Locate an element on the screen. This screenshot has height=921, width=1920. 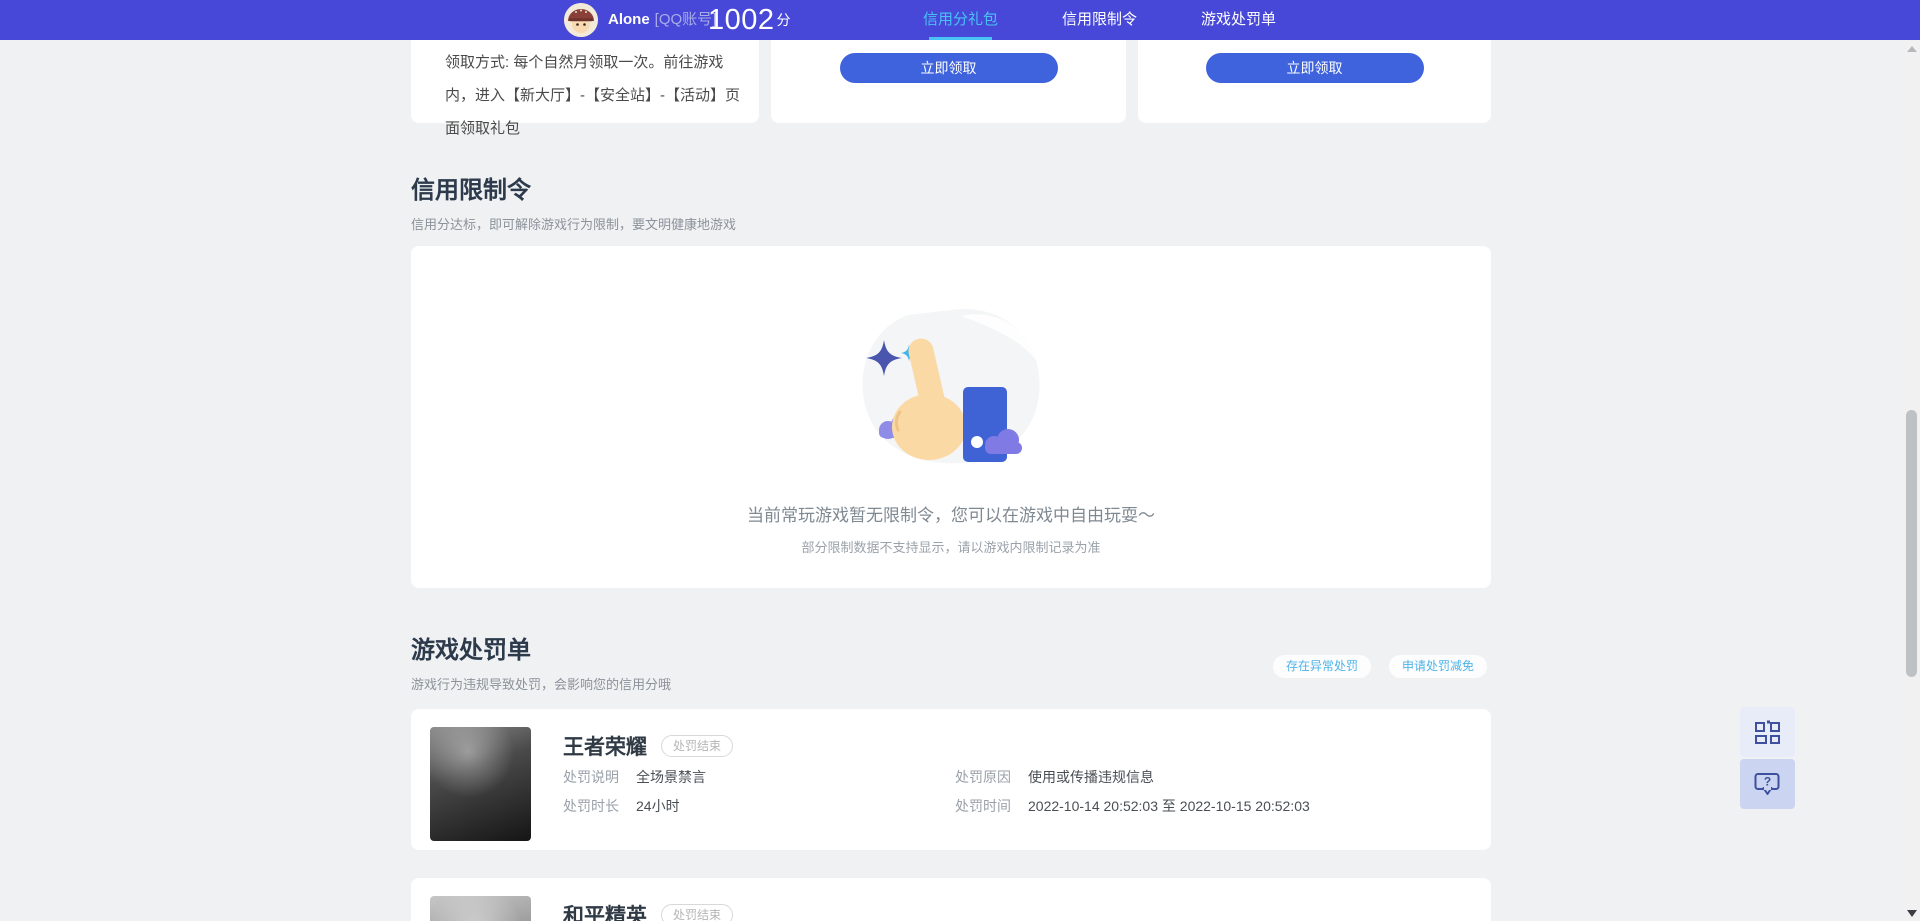
scrollbar is located at coordinates (1911, 480).